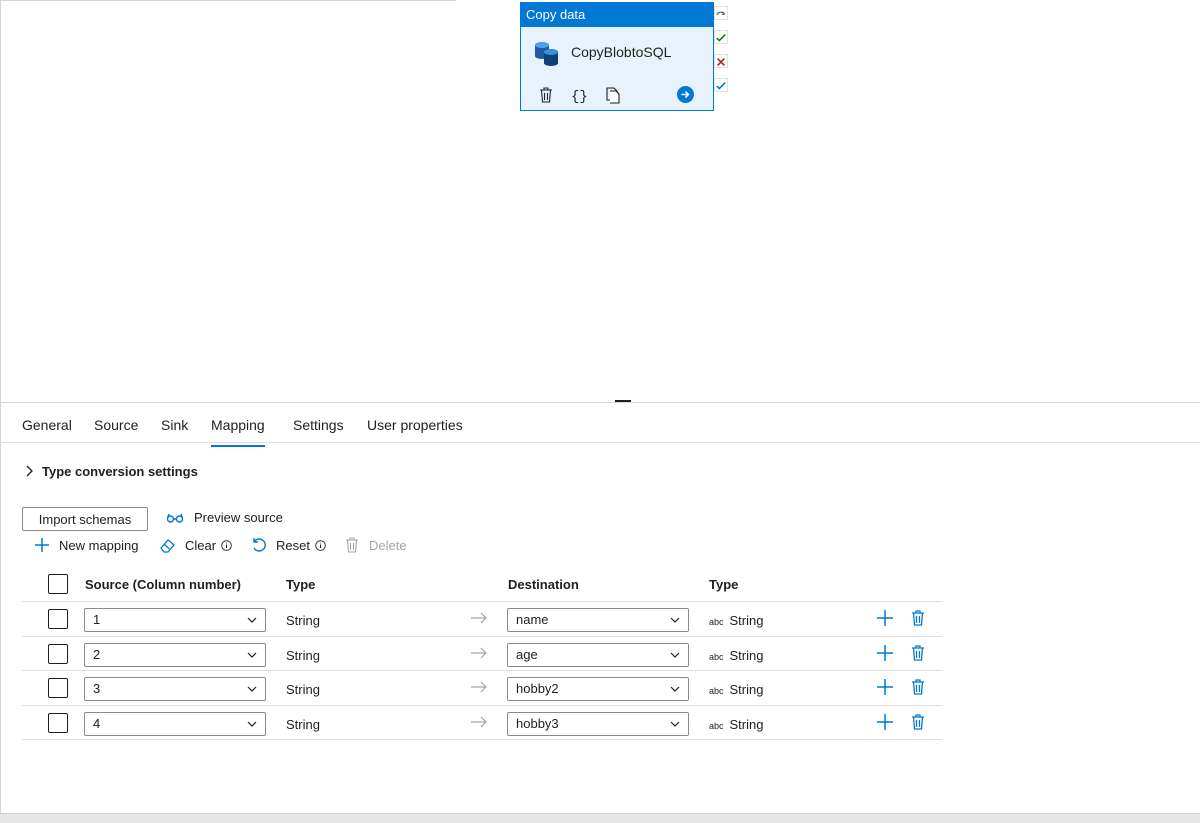 Image resolution: width=1200 pixels, height=823 pixels. Describe the element at coordinates (175, 620) in the screenshot. I see `source-column-select: 1` at that location.